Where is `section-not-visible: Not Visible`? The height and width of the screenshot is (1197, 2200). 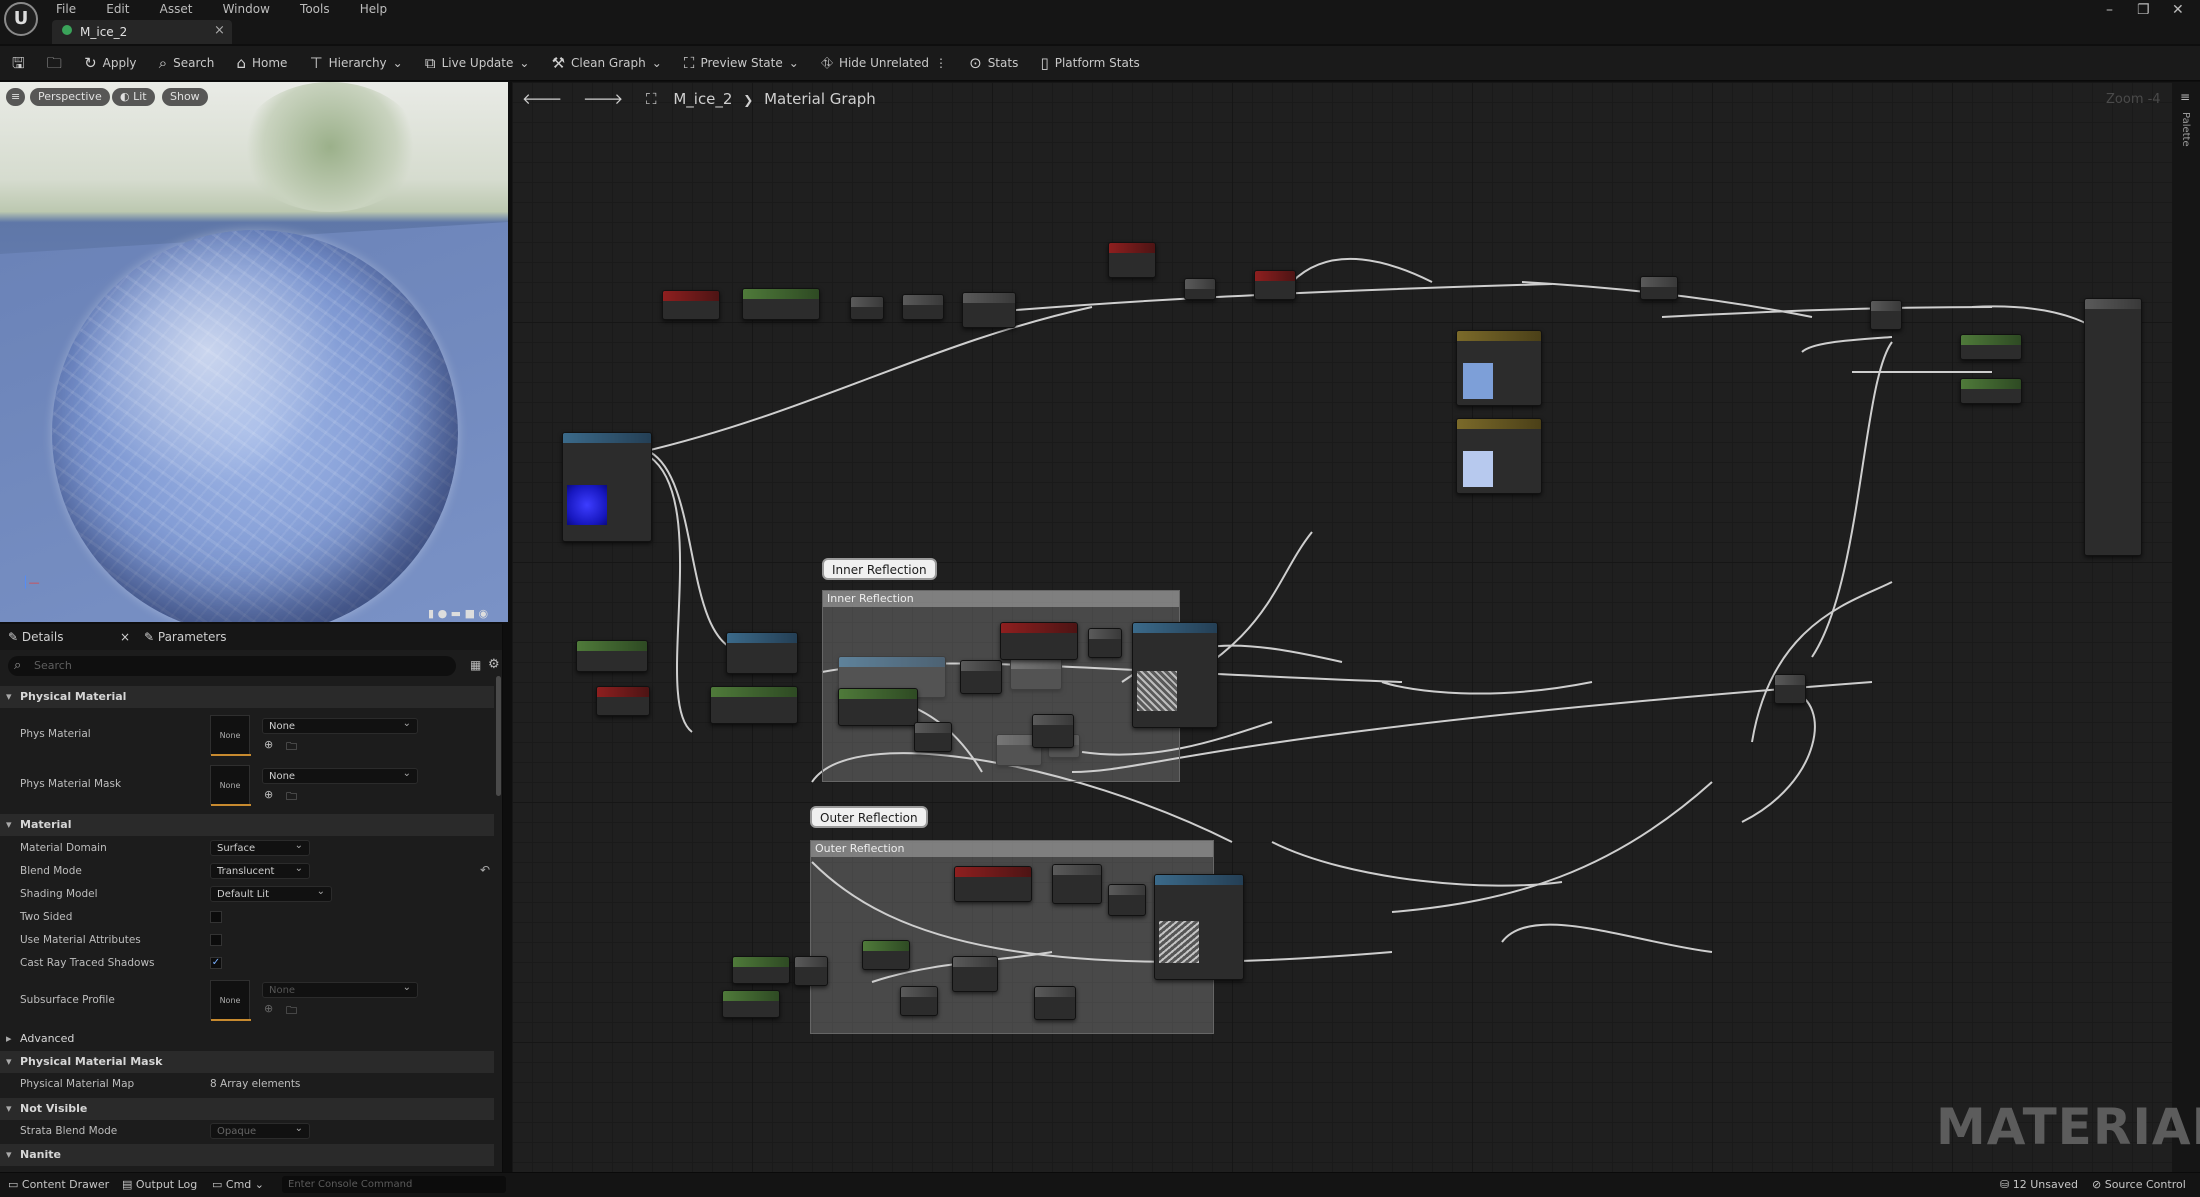 section-not-visible: Not Visible is located at coordinates (247, 1109).